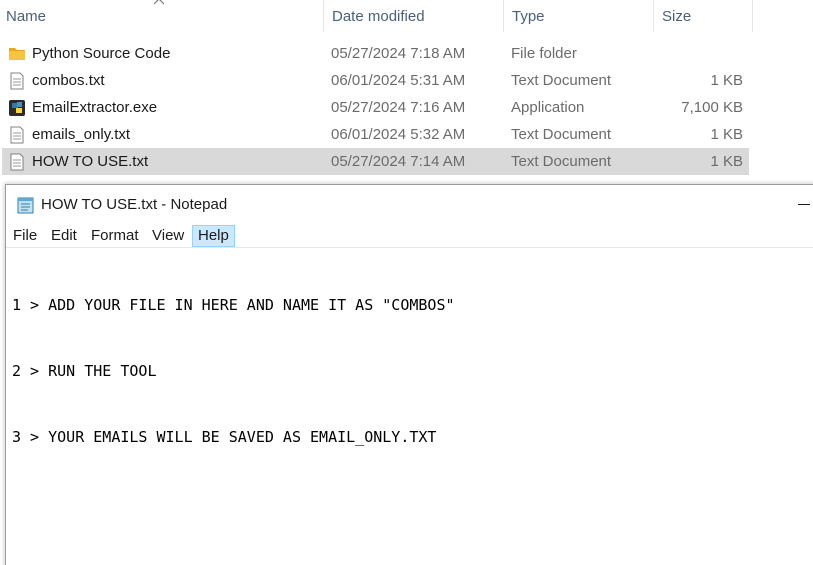 The image size is (813, 565). I want to click on file-date: 06/01/2024 5:32 AM, so click(398, 134).